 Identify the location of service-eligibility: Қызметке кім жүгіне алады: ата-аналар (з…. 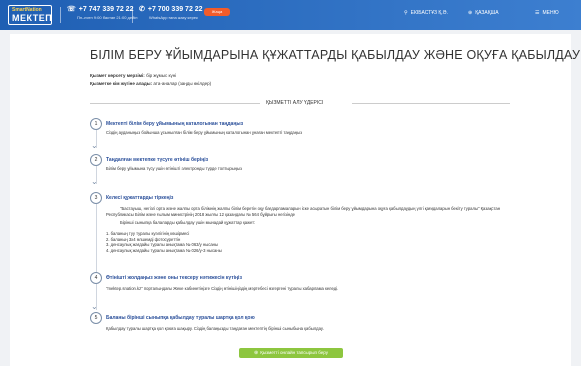
(150, 83).